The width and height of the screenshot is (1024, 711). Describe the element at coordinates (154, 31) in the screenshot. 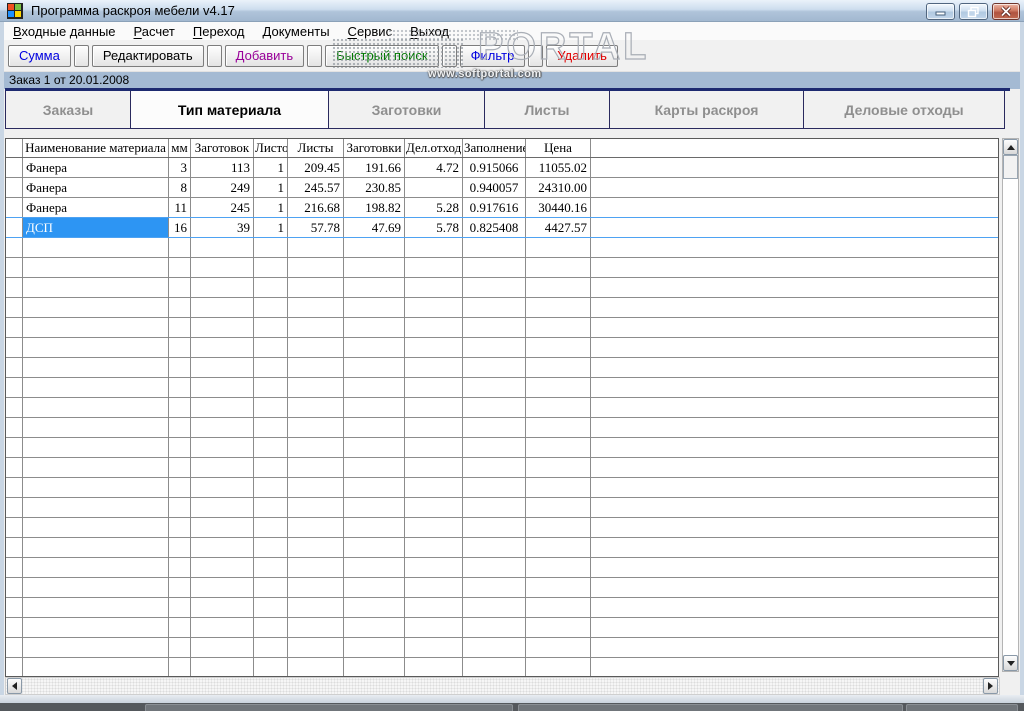

I see `menu-item-2: Расчет` at that location.